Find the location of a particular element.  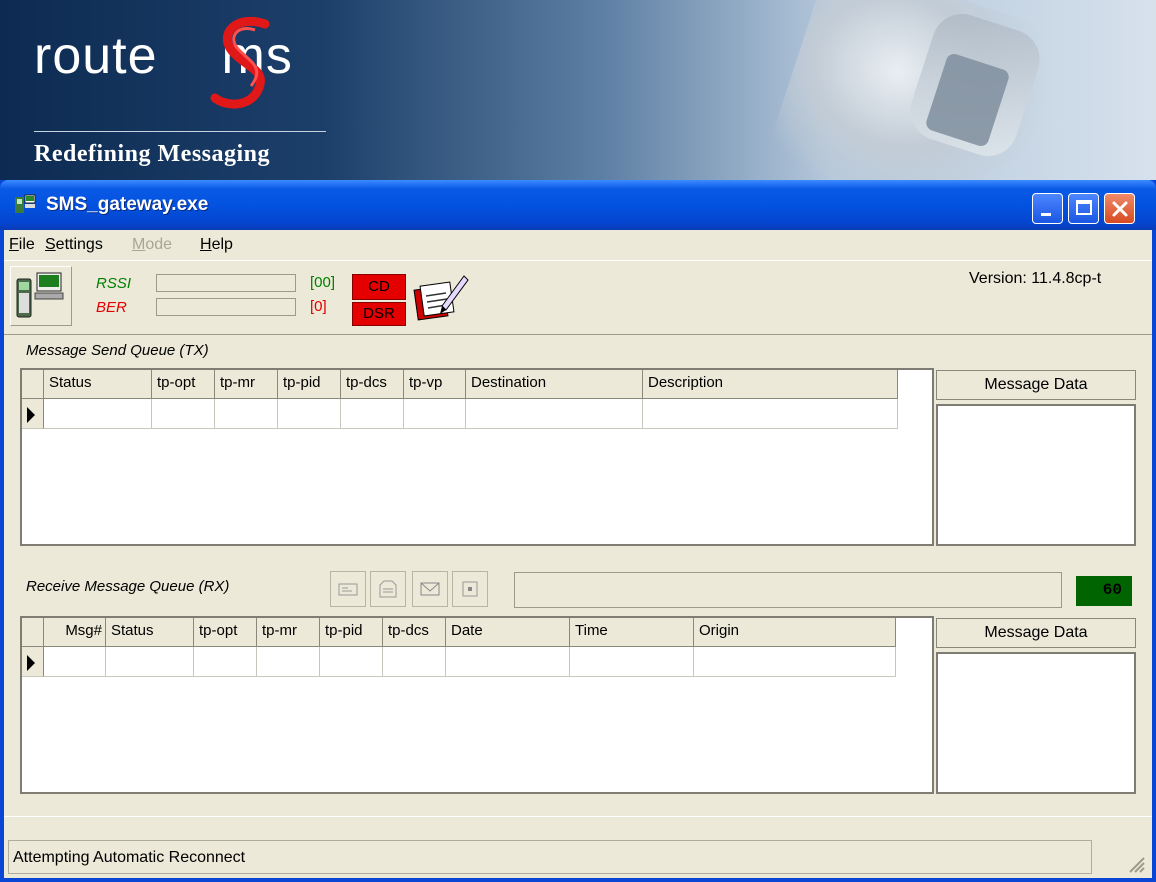

maximize-button is located at coordinates (1083, 208).